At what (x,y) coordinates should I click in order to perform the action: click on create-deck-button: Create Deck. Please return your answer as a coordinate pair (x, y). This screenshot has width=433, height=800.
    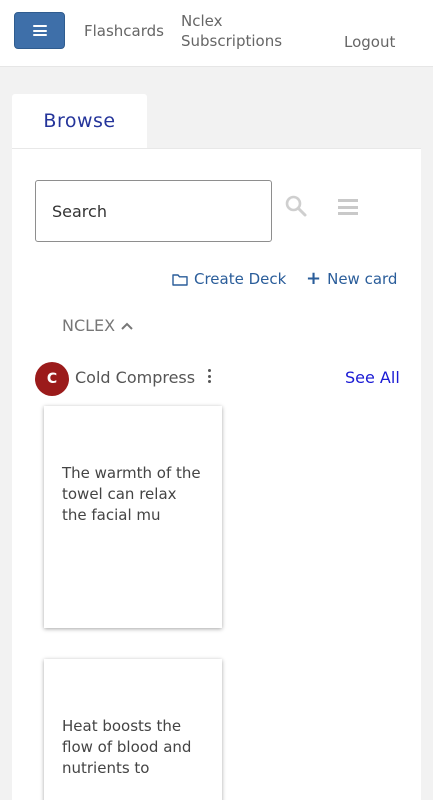
    Looking at the image, I should click on (229, 279).